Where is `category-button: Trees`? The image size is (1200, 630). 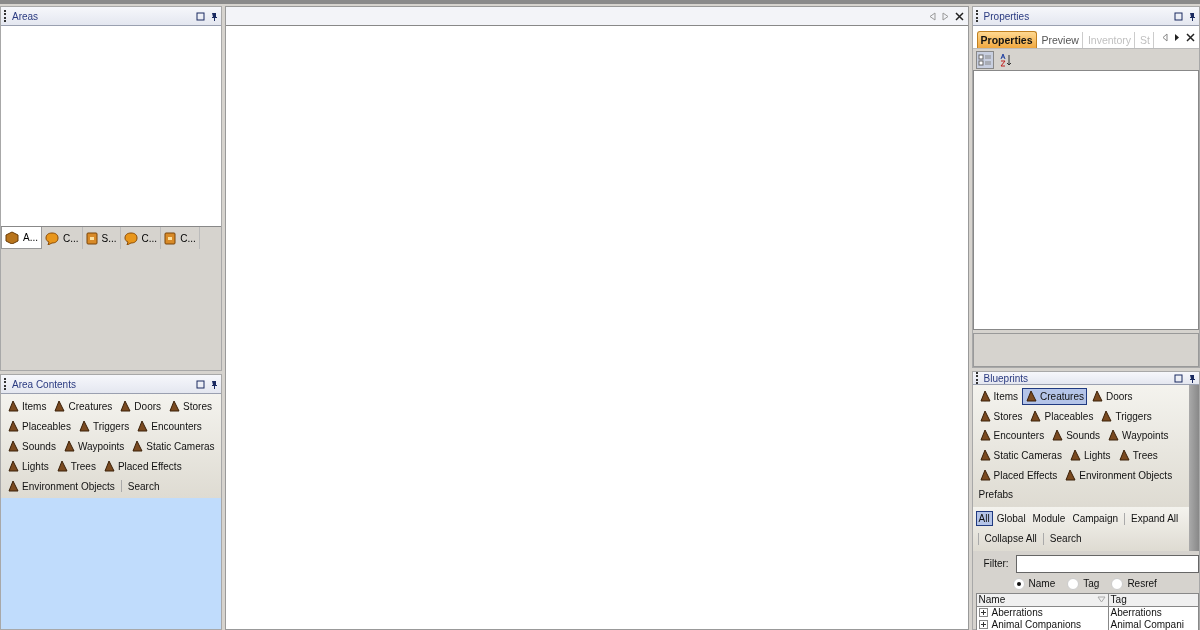
category-button: Trees is located at coordinates (1137, 456).